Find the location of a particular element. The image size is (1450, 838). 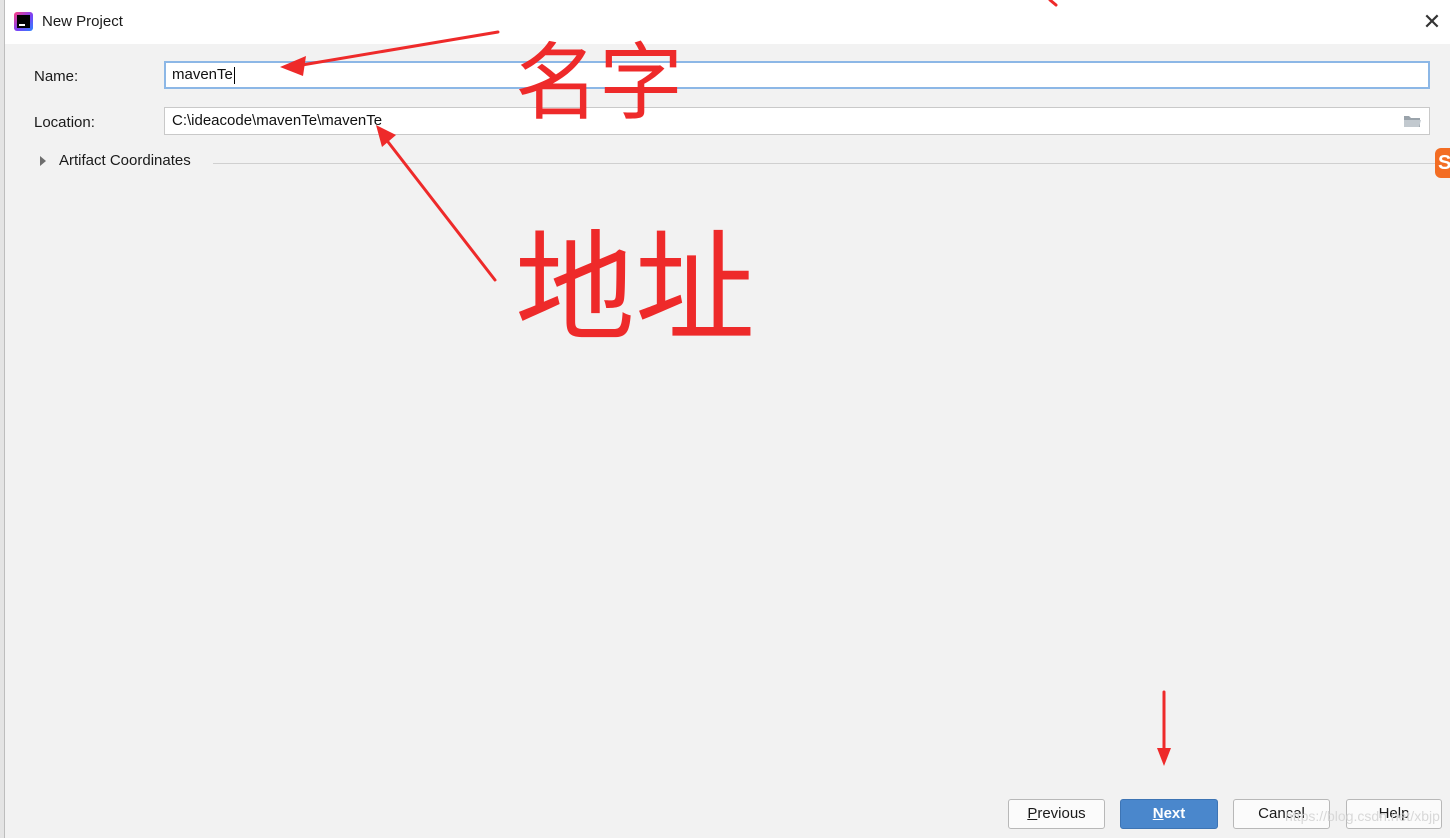

name-input-value: mavenTe is located at coordinates (202, 74).